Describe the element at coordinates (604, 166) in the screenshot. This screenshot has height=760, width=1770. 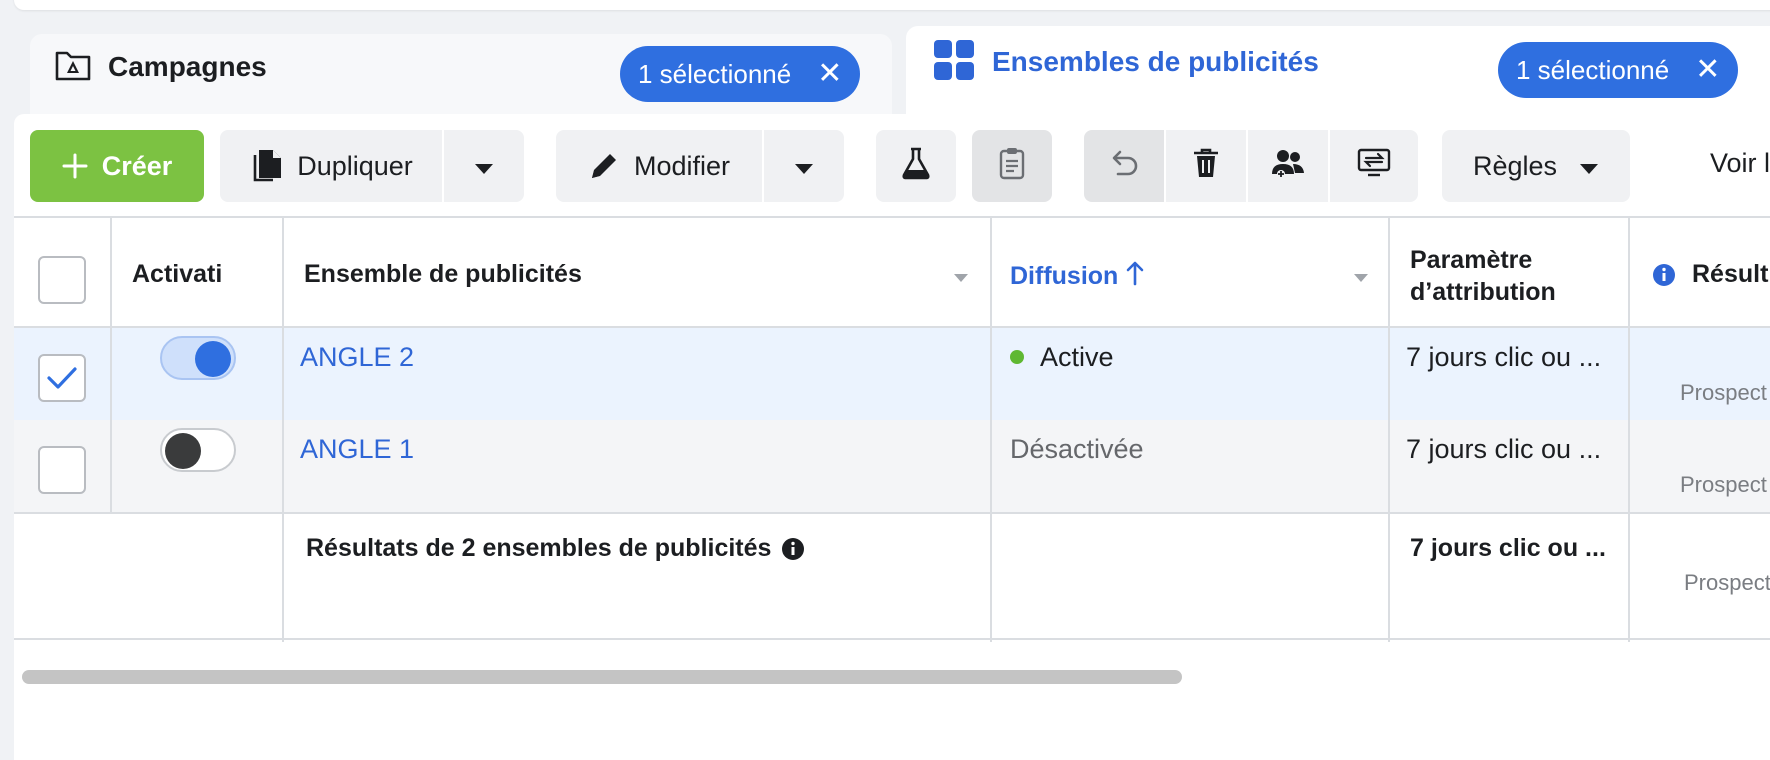
I see `pencil-icon` at that location.